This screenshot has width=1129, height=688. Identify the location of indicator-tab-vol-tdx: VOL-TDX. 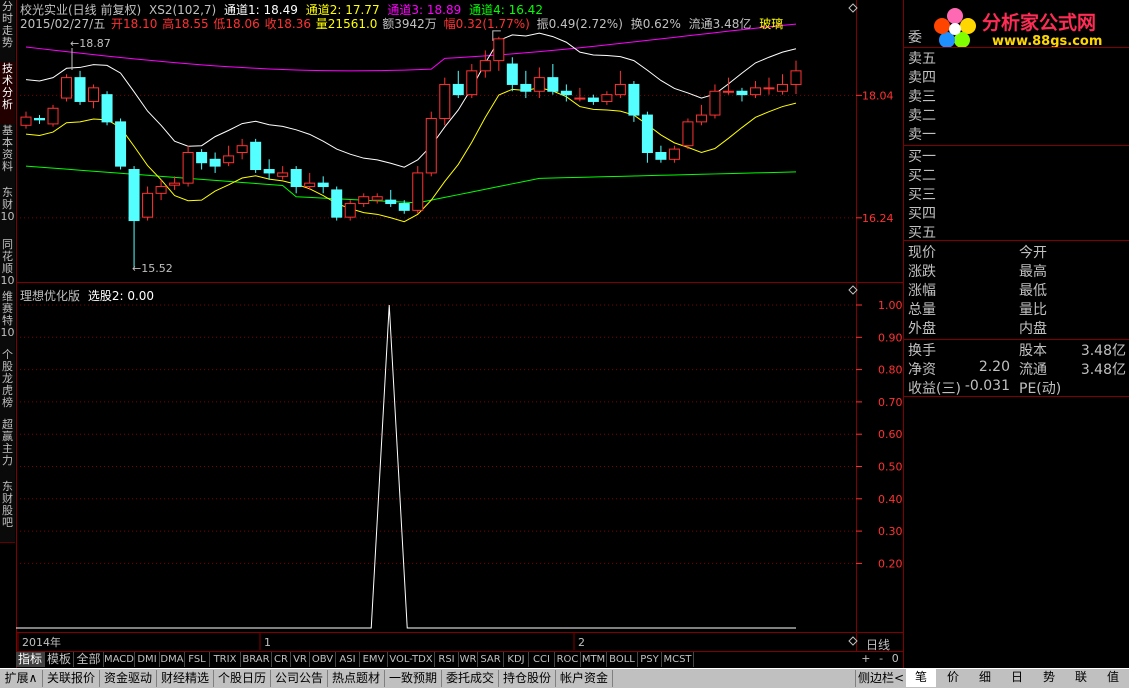
(411, 659).